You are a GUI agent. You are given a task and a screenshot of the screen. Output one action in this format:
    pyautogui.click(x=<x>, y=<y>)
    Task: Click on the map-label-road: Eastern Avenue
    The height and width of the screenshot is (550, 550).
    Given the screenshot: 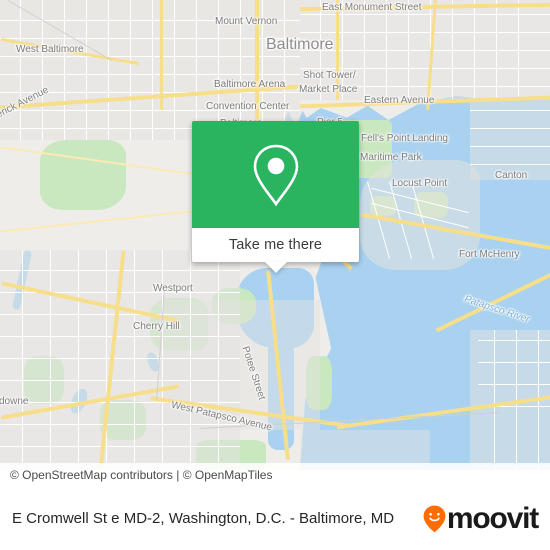 What is the action you would take?
    pyautogui.click(x=399, y=100)
    